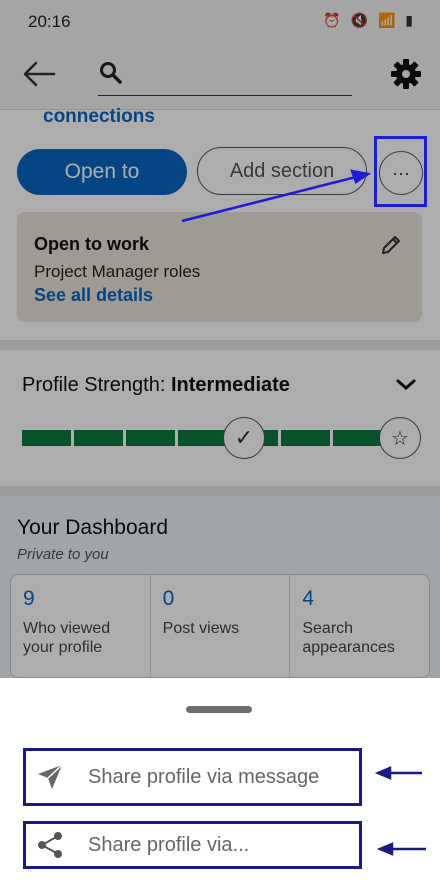 The width and height of the screenshot is (440, 883). I want to click on annotation-arrows, so click(400, 811).